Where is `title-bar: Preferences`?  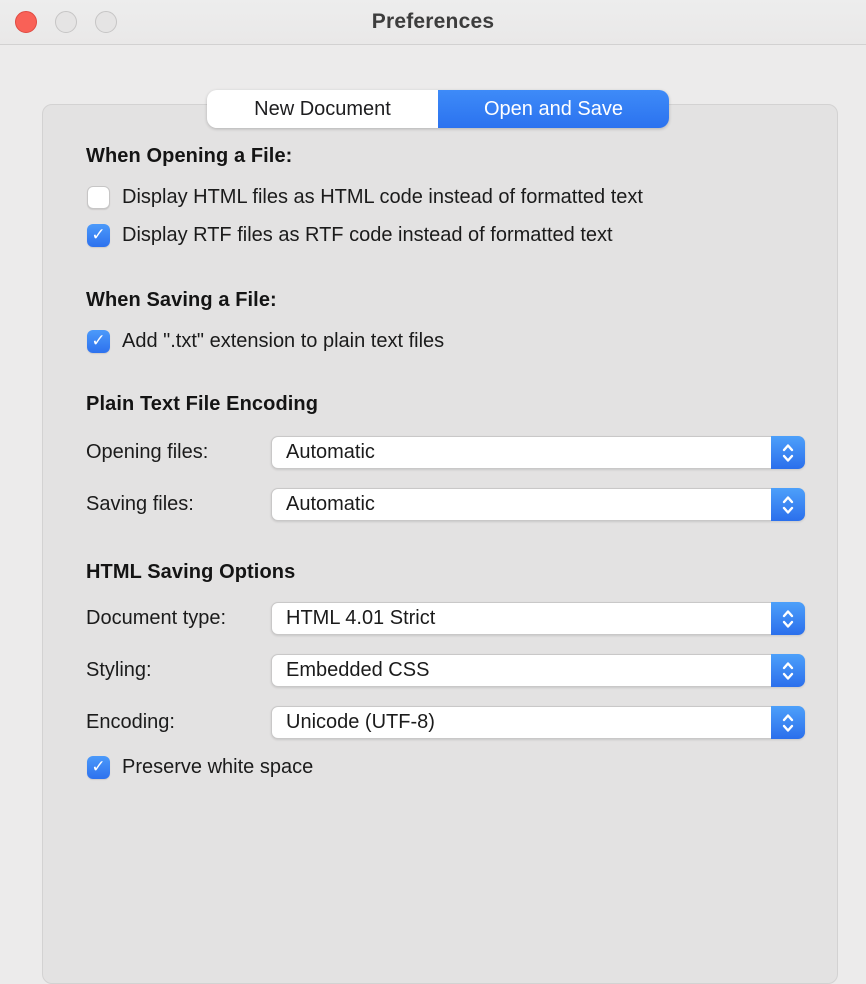 title-bar: Preferences is located at coordinates (433, 22).